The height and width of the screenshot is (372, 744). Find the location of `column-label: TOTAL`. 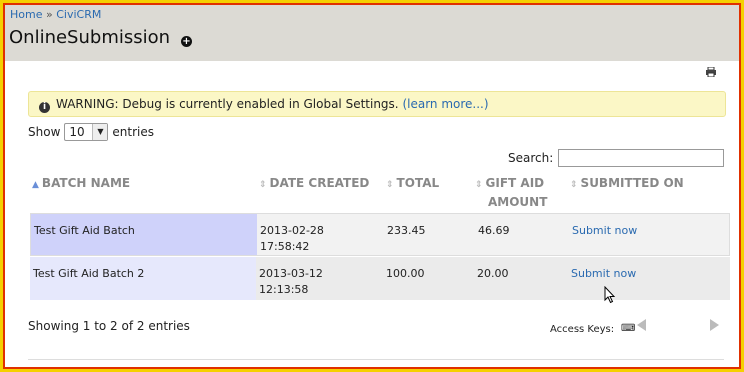

column-label: TOTAL is located at coordinates (418, 183).